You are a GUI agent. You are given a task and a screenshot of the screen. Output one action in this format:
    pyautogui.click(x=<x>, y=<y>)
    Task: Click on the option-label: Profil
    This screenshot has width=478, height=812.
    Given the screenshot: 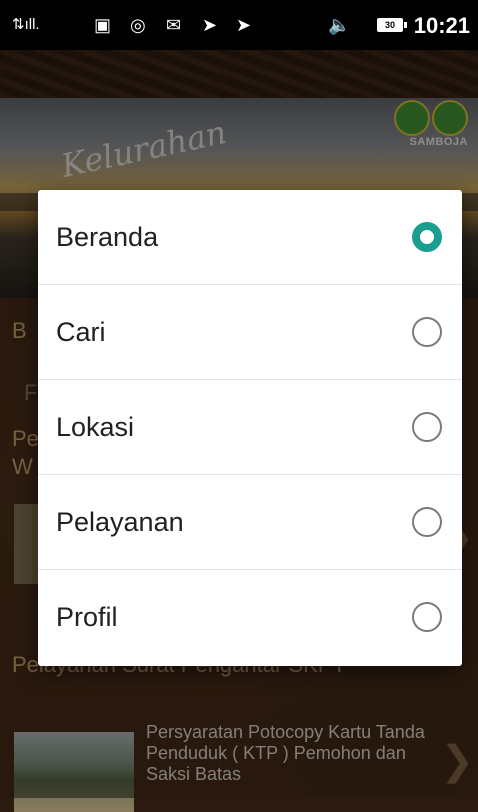 What is the action you would take?
    pyautogui.click(x=87, y=617)
    